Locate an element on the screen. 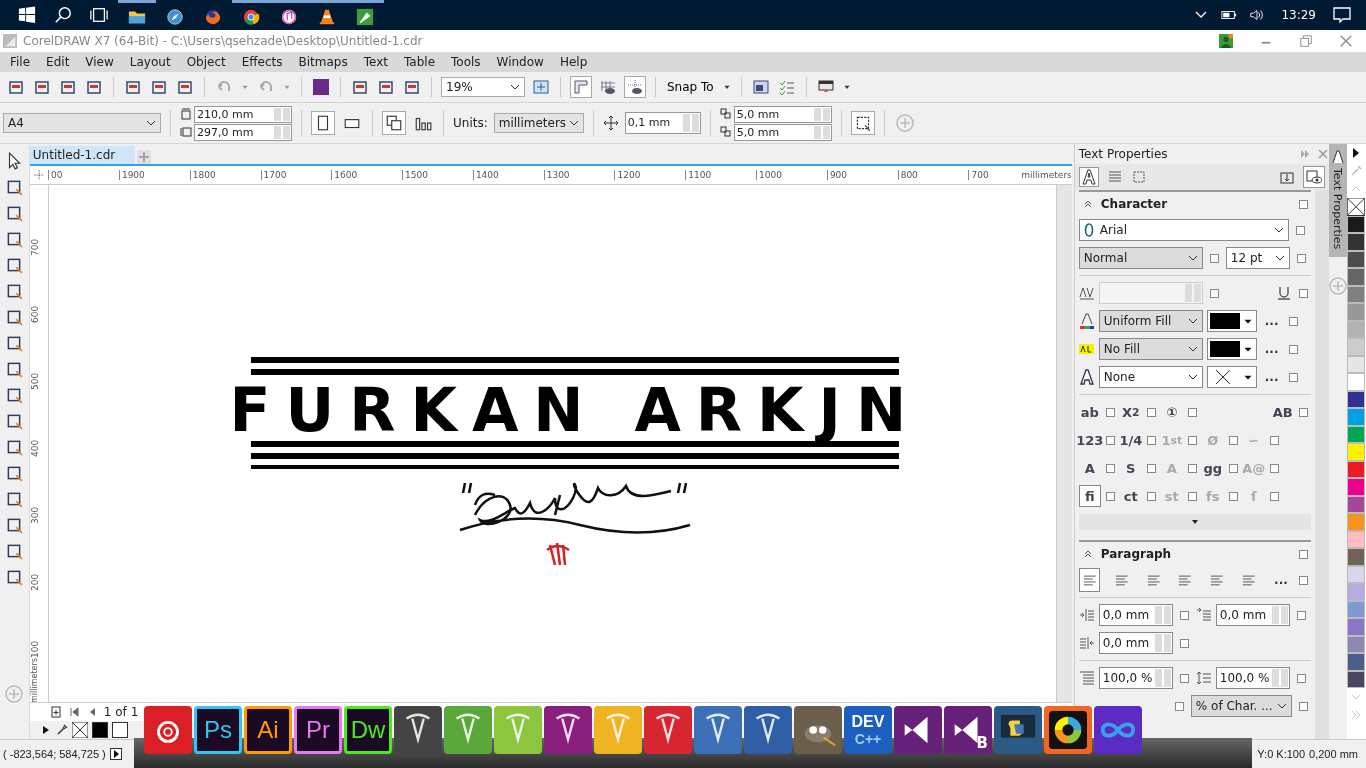  ruler-label: 1200 is located at coordinates (650, 175).